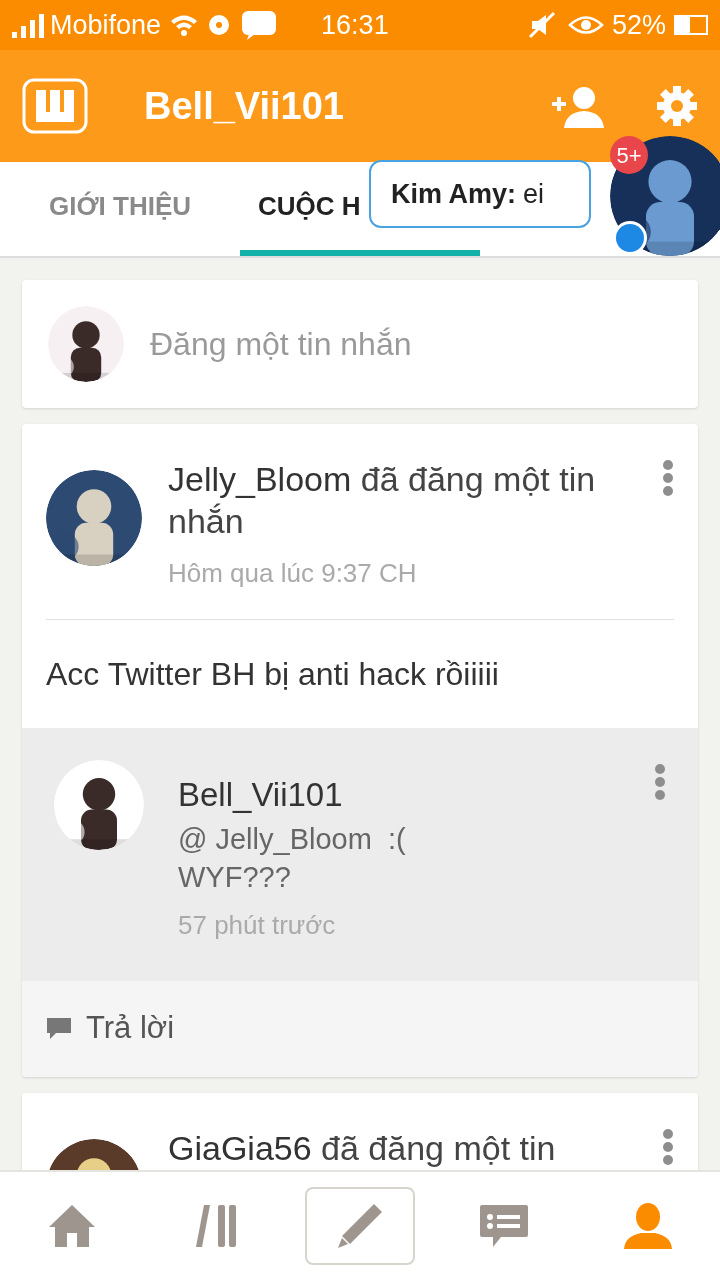 This screenshot has height=1280, width=720. Describe the element at coordinates (504, 1226) in the screenshot. I see `message-list-icon` at that location.